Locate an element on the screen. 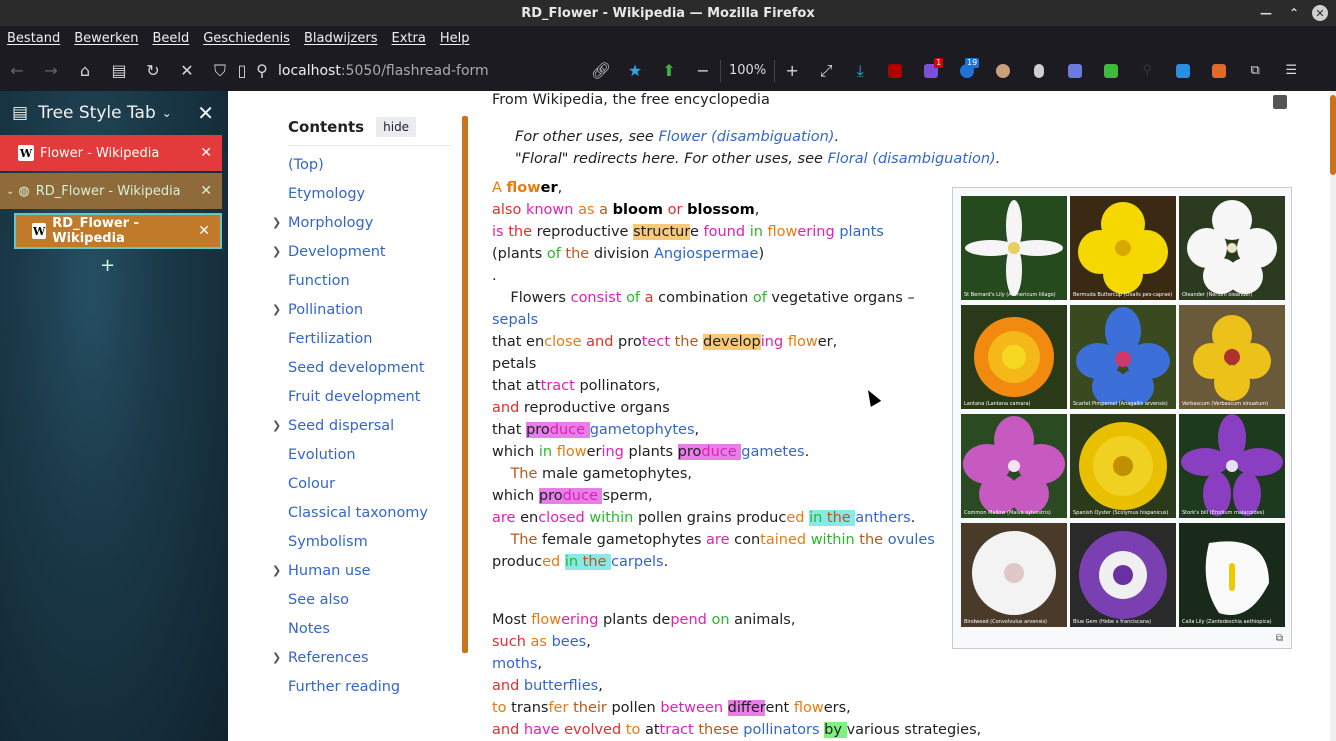 The image size is (1336, 741). toc-item: See also is located at coordinates (318, 600).